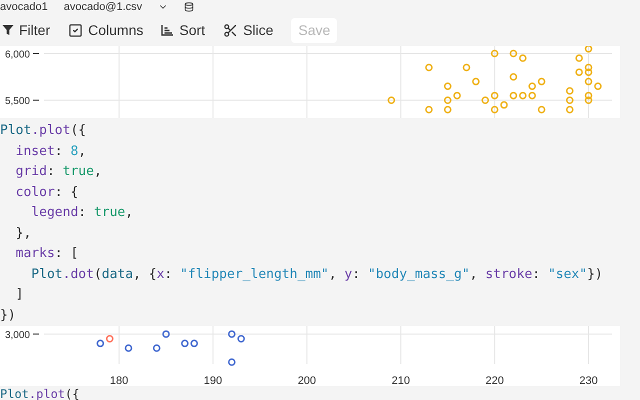 The height and width of the screenshot is (400, 640). What do you see at coordinates (8, 30) in the screenshot?
I see `filter-icon` at bounding box center [8, 30].